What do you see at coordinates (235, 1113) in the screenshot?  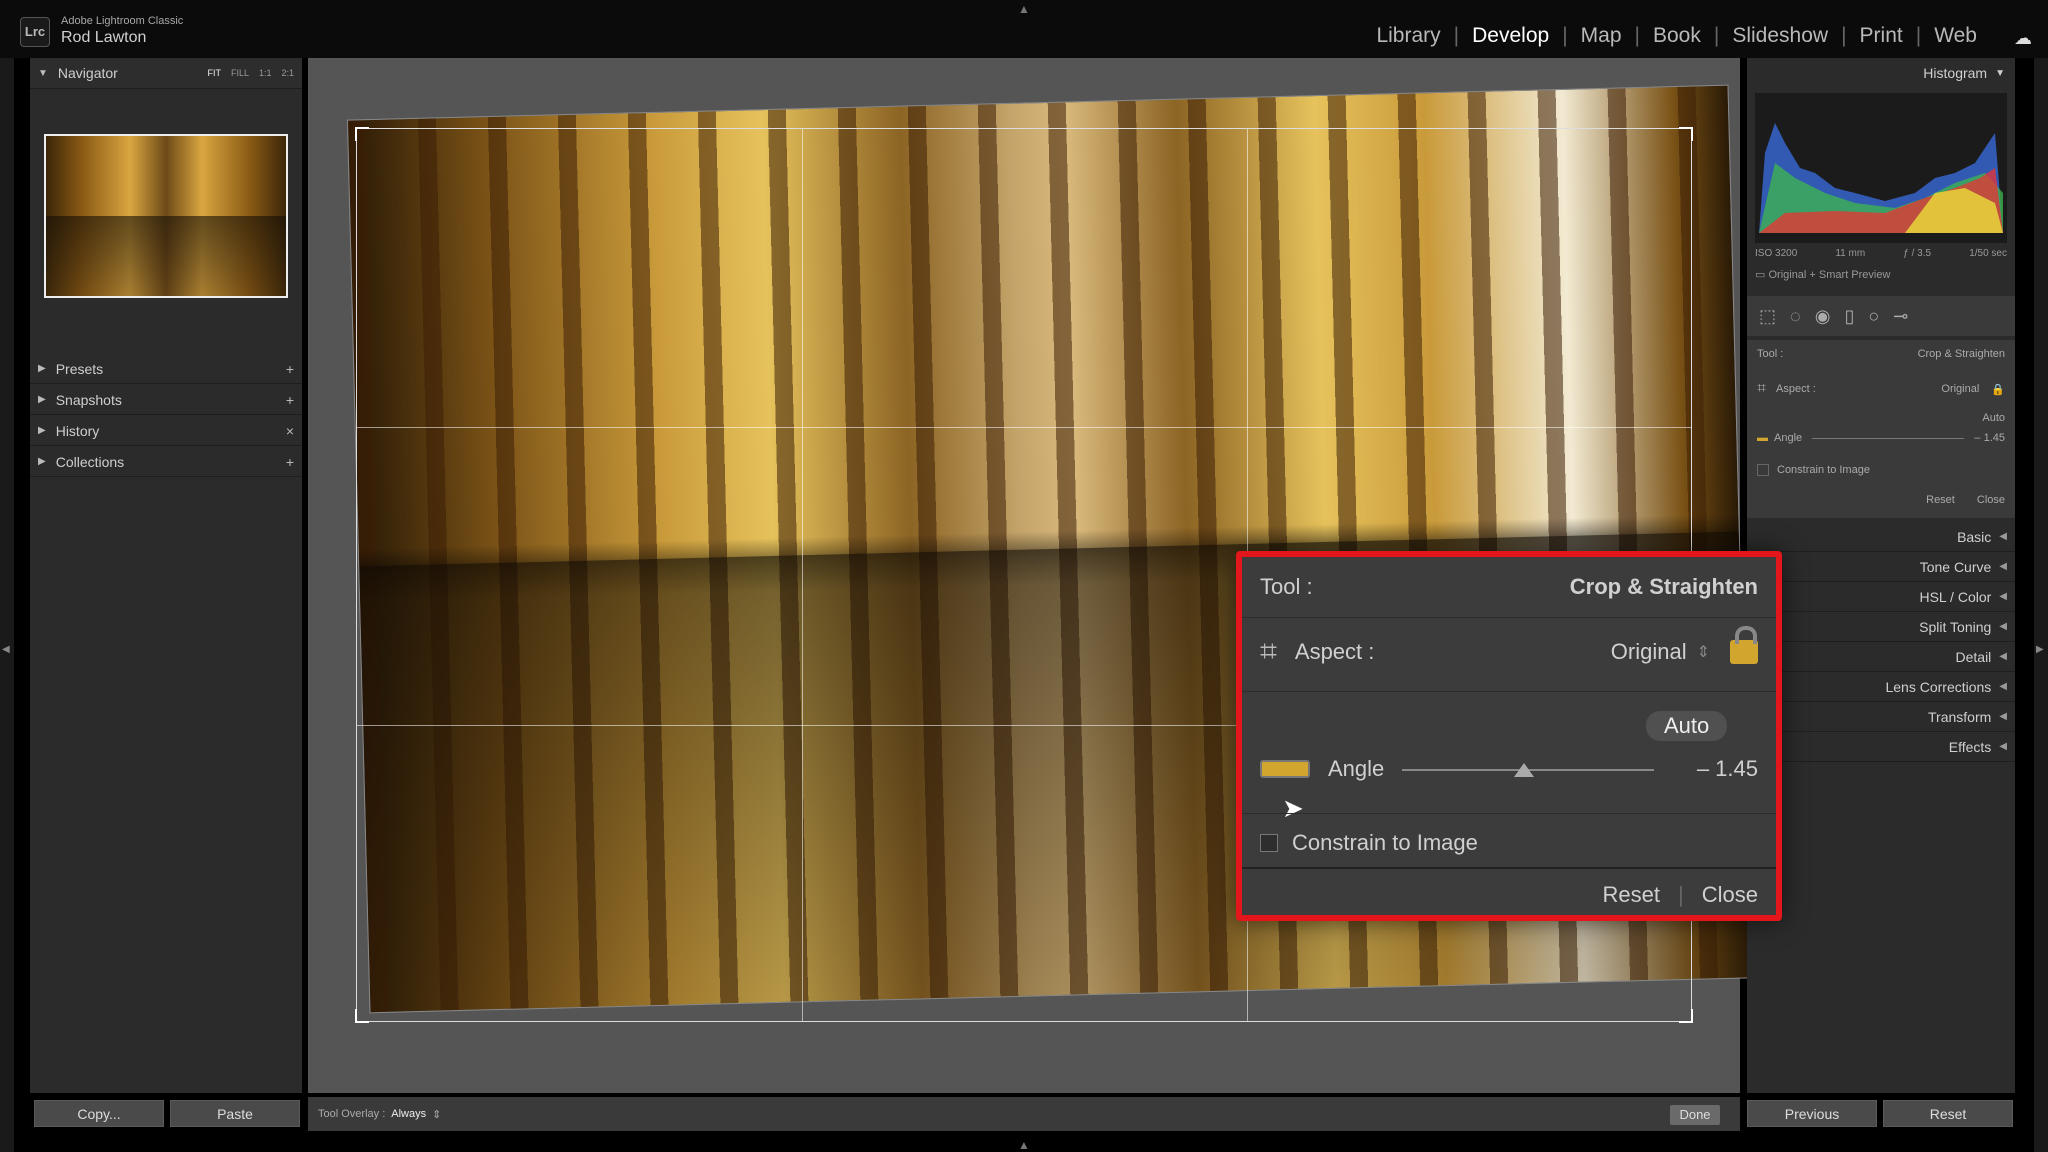 I see `paste-settings-button: Paste` at bounding box center [235, 1113].